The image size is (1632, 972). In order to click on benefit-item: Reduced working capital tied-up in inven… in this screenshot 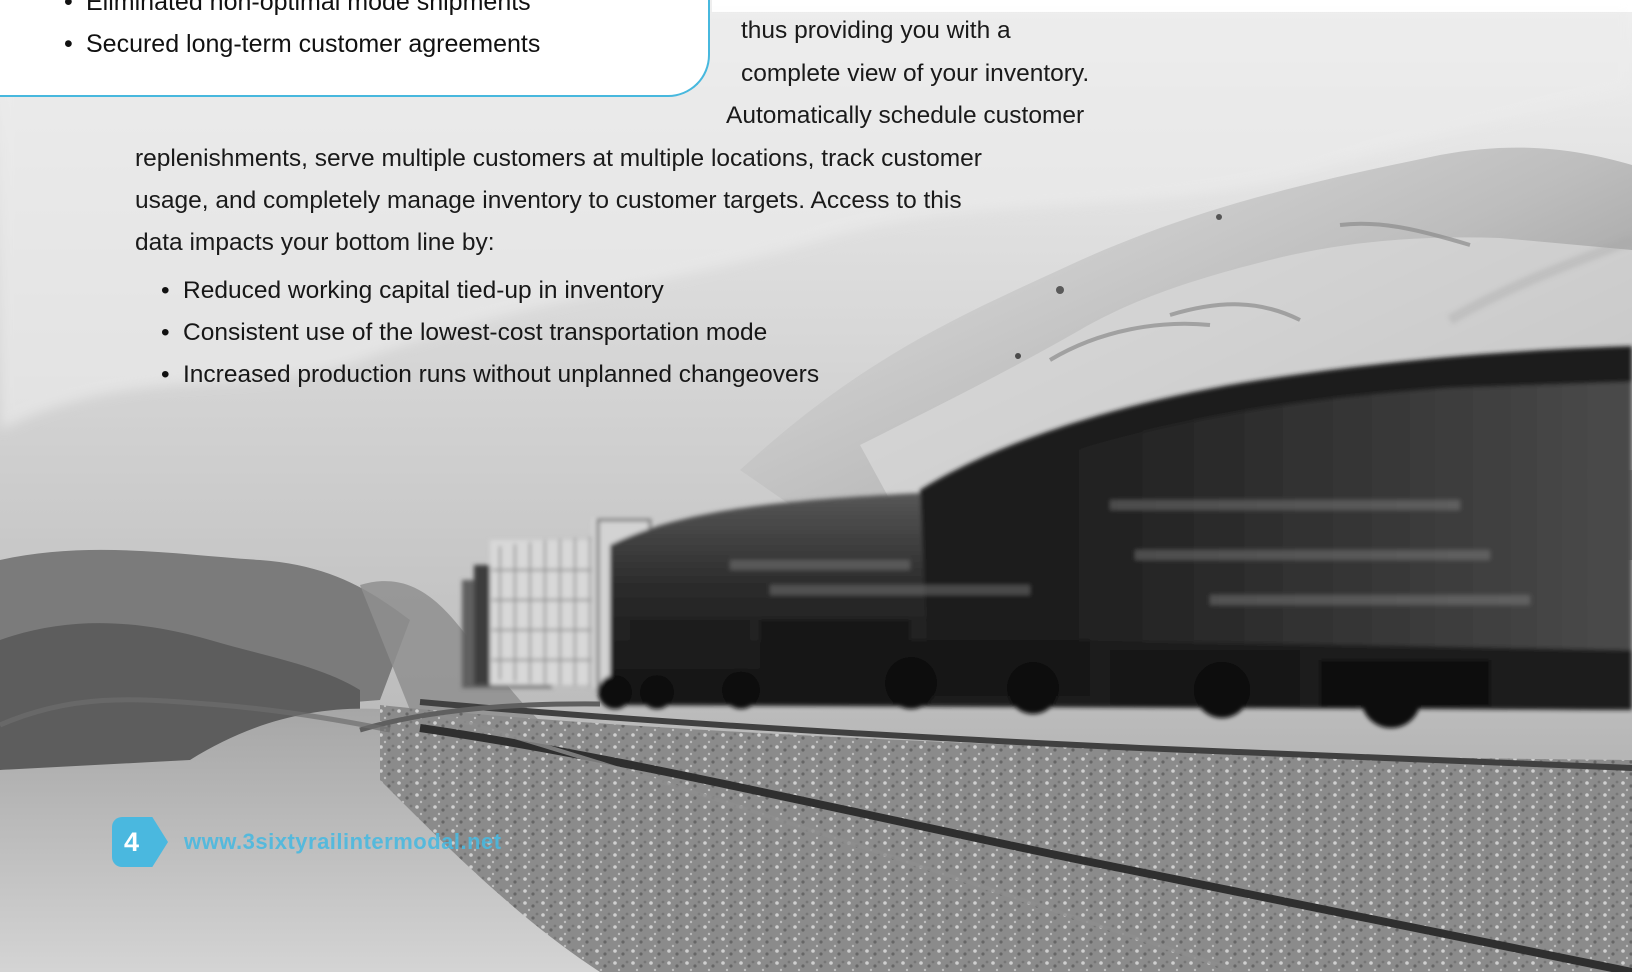, I will do `click(501, 291)`.